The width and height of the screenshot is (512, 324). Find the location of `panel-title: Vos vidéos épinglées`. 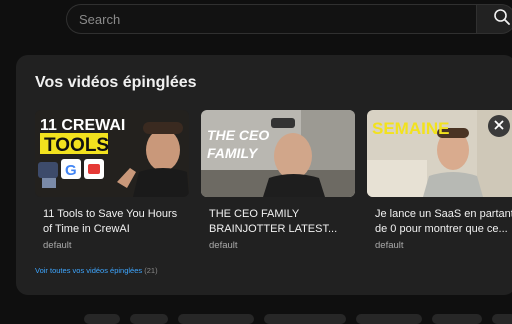

panel-title: Vos vidéos épinglées is located at coordinates (116, 82).